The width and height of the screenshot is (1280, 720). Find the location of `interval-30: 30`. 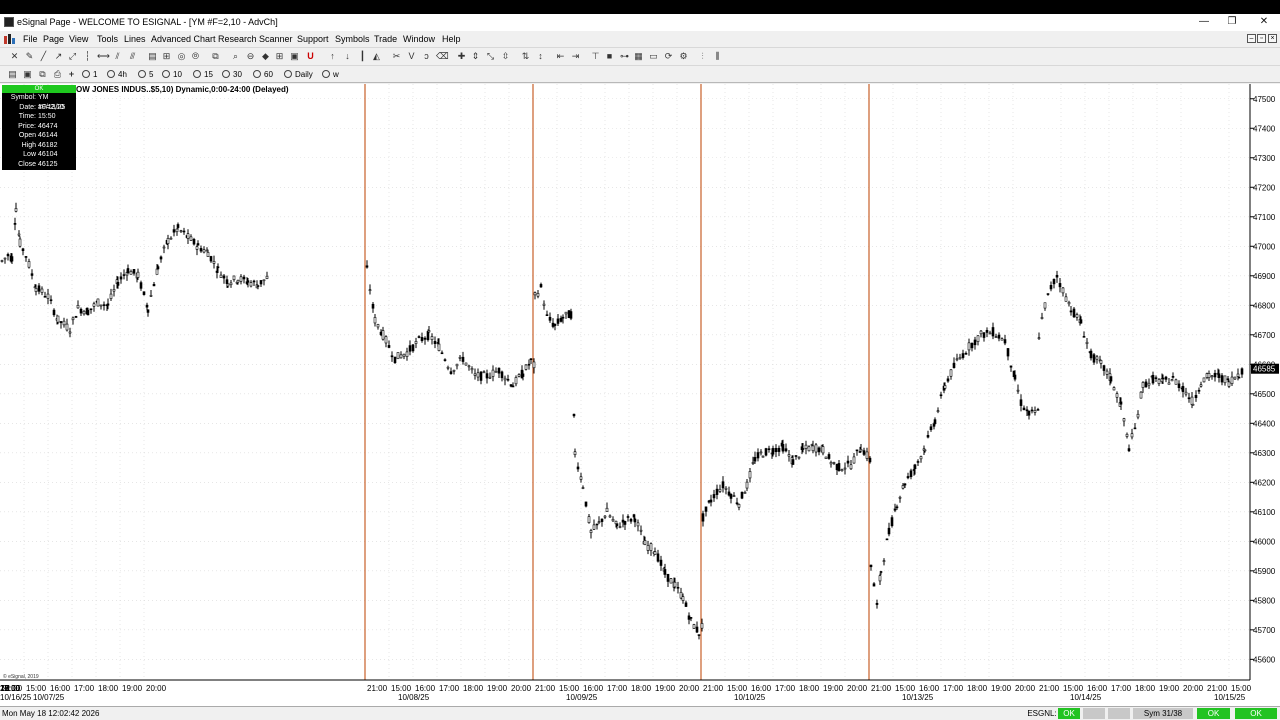

interval-30: 30 is located at coordinates (232, 75).